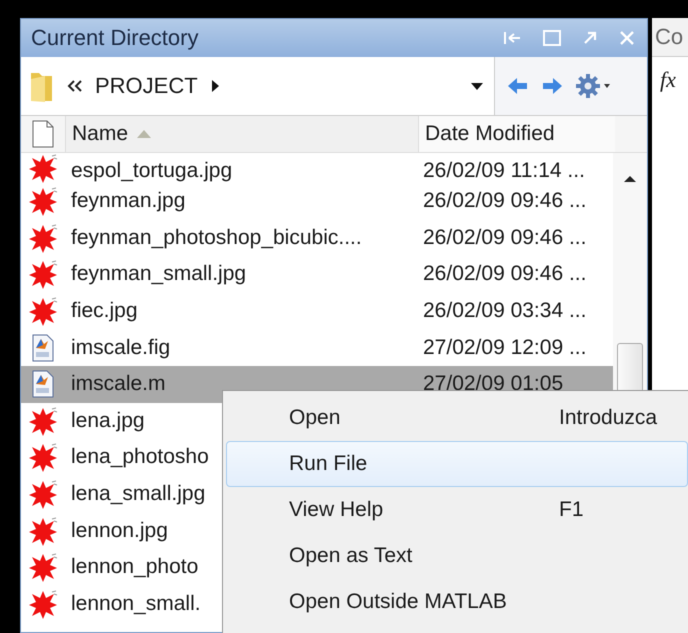 This screenshot has width=688, height=633. Describe the element at coordinates (128, 200) in the screenshot. I see `file-name: feynman.jpg` at that location.